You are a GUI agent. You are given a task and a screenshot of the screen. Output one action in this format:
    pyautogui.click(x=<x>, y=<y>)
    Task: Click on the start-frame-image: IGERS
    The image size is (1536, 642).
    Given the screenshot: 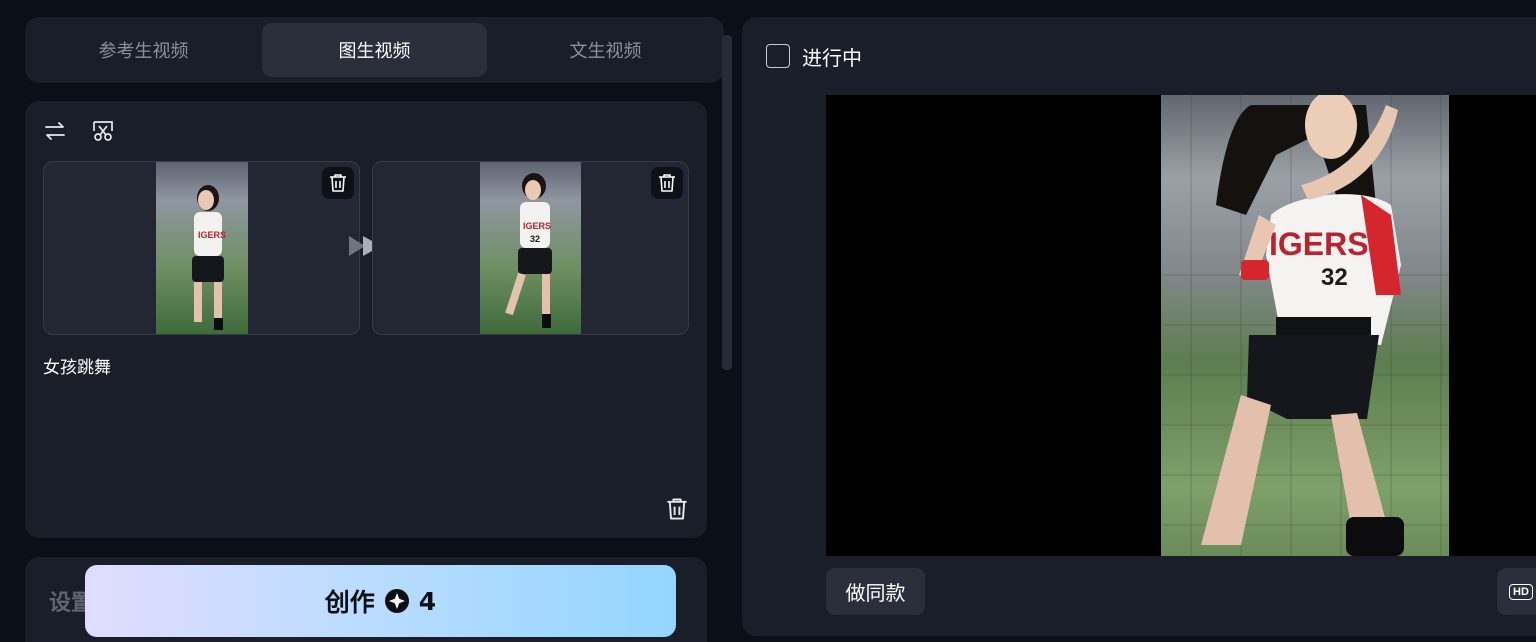 What is the action you would take?
    pyautogui.click(x=202, y=248)
    